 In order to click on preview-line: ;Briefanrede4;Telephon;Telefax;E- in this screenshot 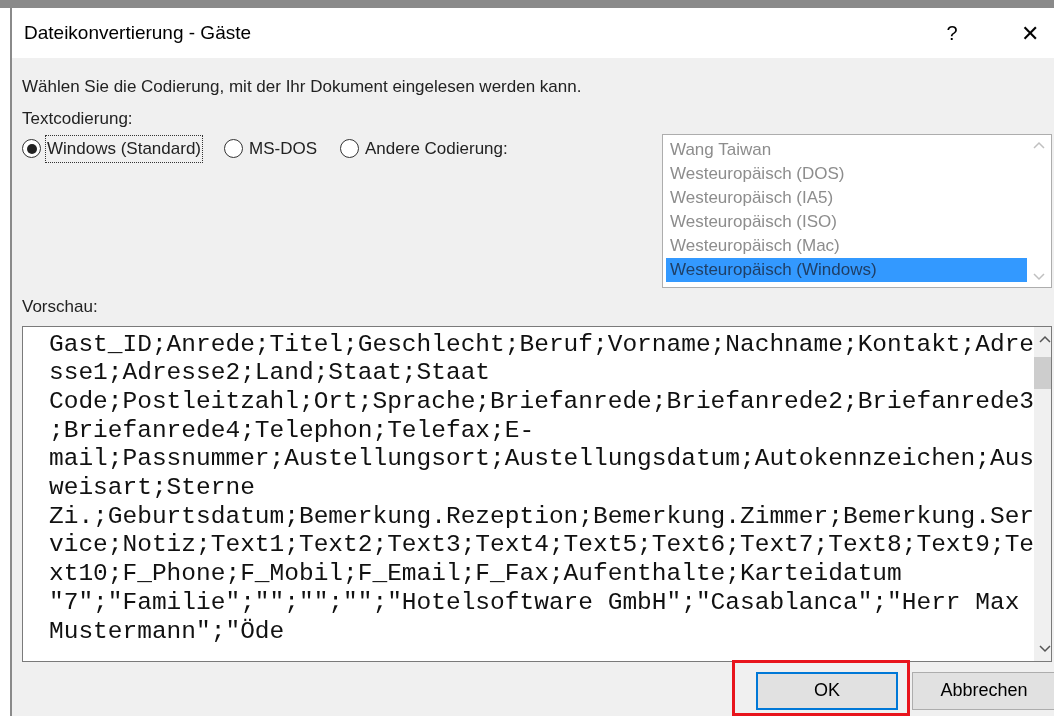, I will do `click(292, 431)`.